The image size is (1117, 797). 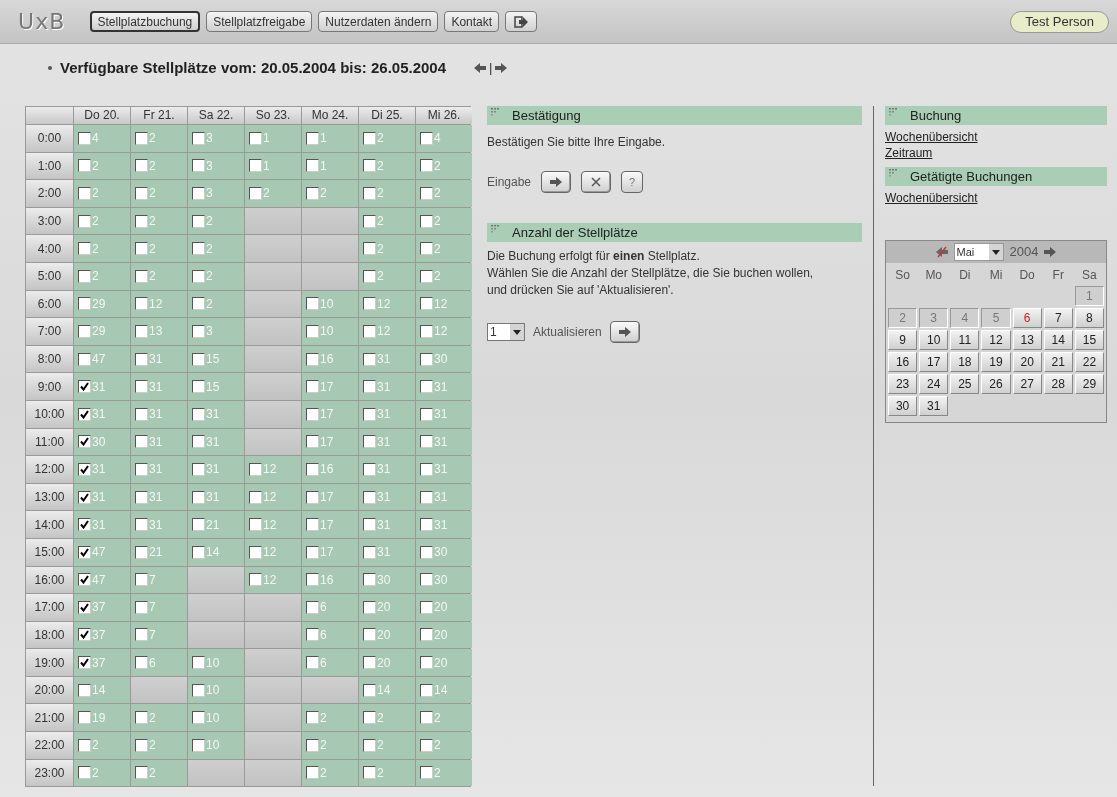 What do you see at coordinates (632, 182) in the screenshot?
I see `help-button: ?` at bounding box center [632, 182].